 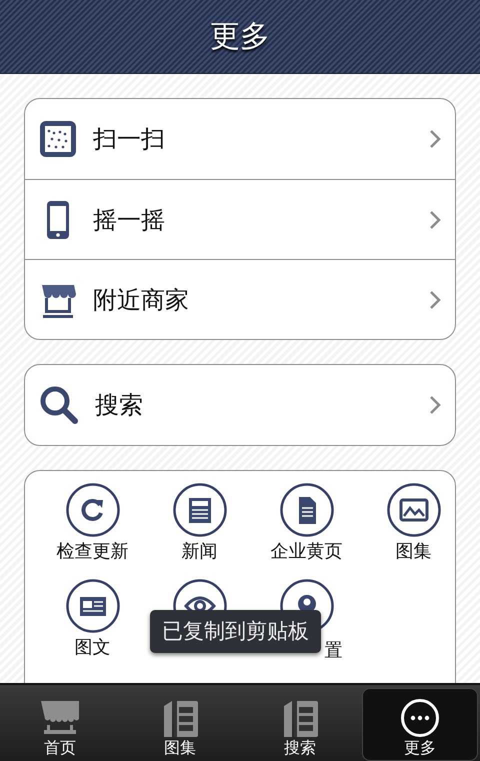 I want to click on qr-code-icon, so click(x=58, y=139).